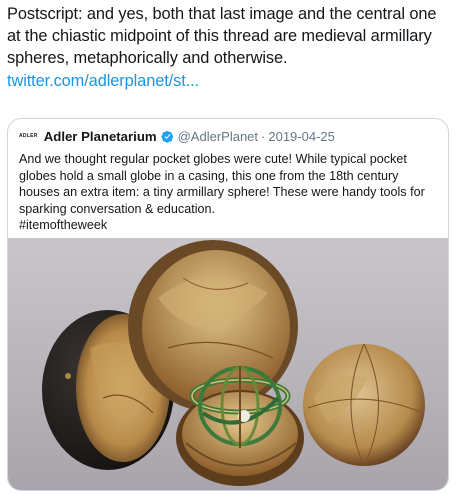  What do you see at coordinates (167, 136) in the screenshot?
I see `verified-badge-icon` at bounding box center [167, 136].